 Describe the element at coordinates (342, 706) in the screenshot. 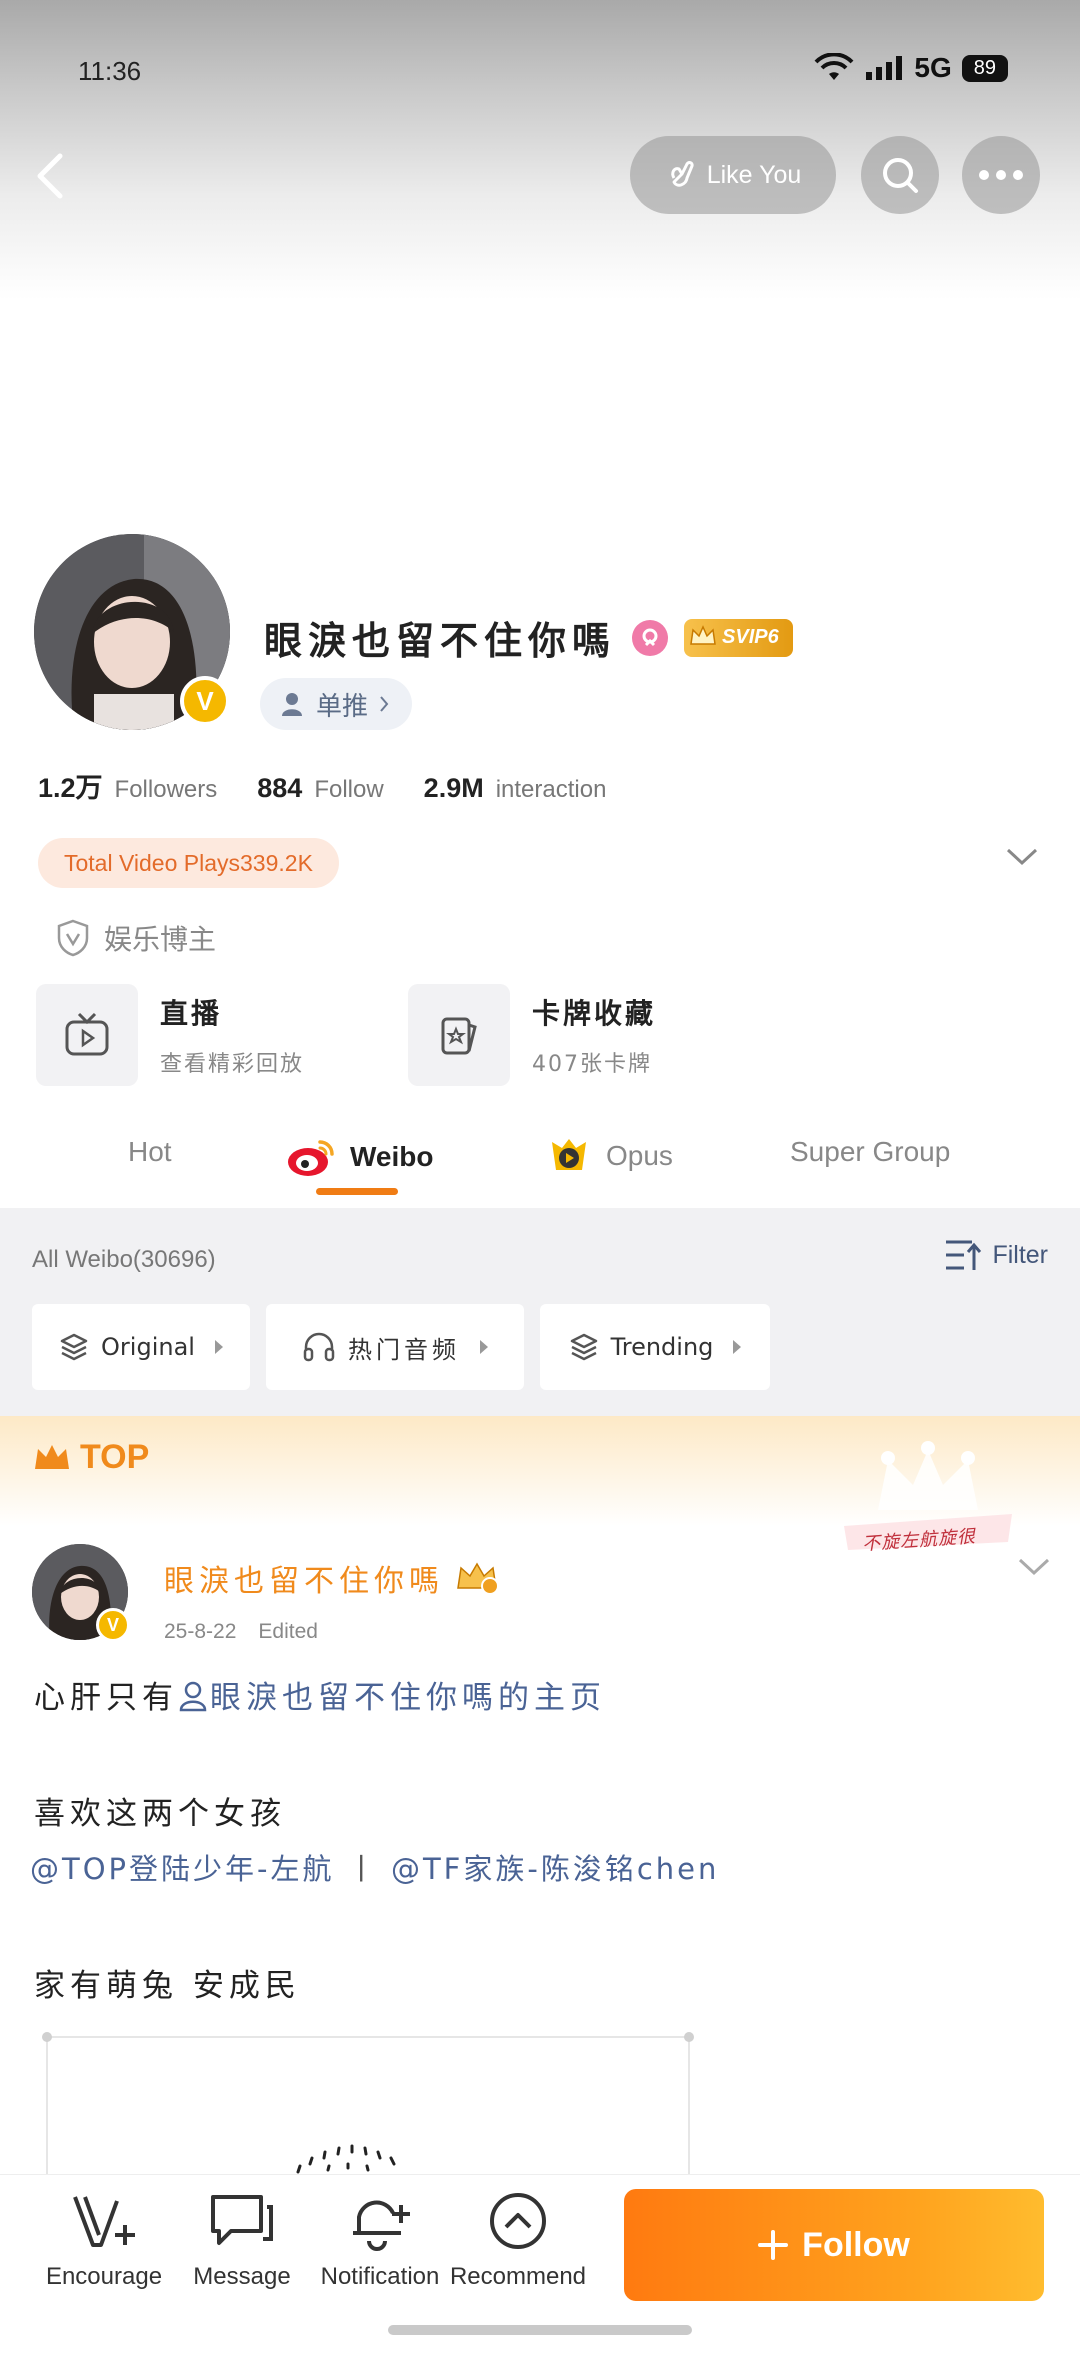

I see `profile-tag-label: 单推` at that location.